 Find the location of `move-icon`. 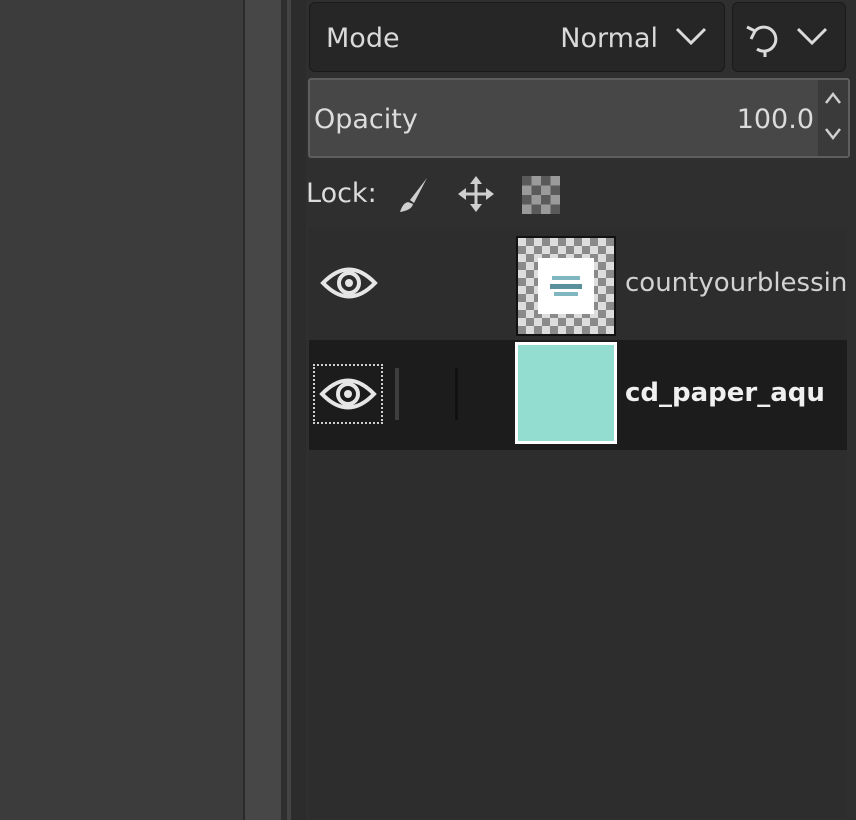

move-icon is located at coordinates (476, 196).